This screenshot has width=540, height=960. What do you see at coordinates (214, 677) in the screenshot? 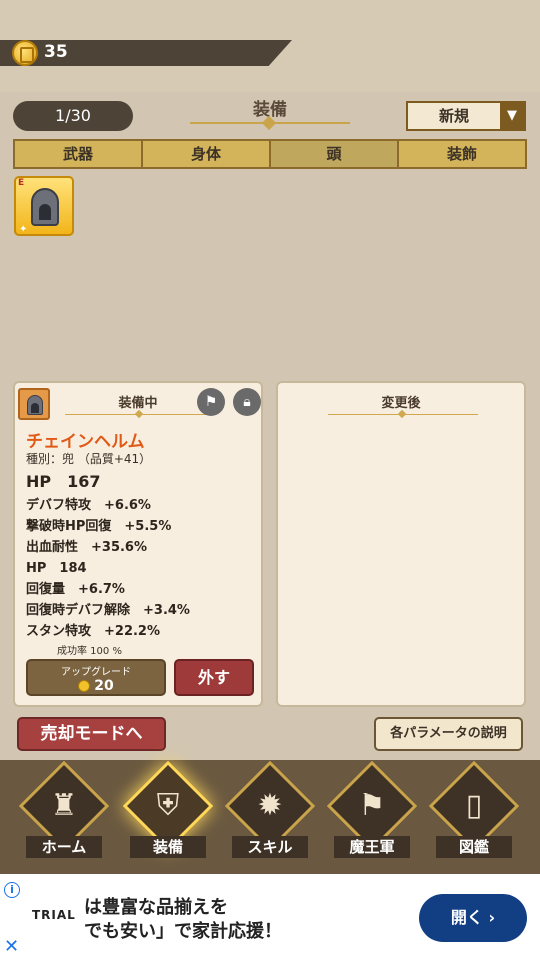
I see `unequip-button: 外す` at bounding box center [214, 677].